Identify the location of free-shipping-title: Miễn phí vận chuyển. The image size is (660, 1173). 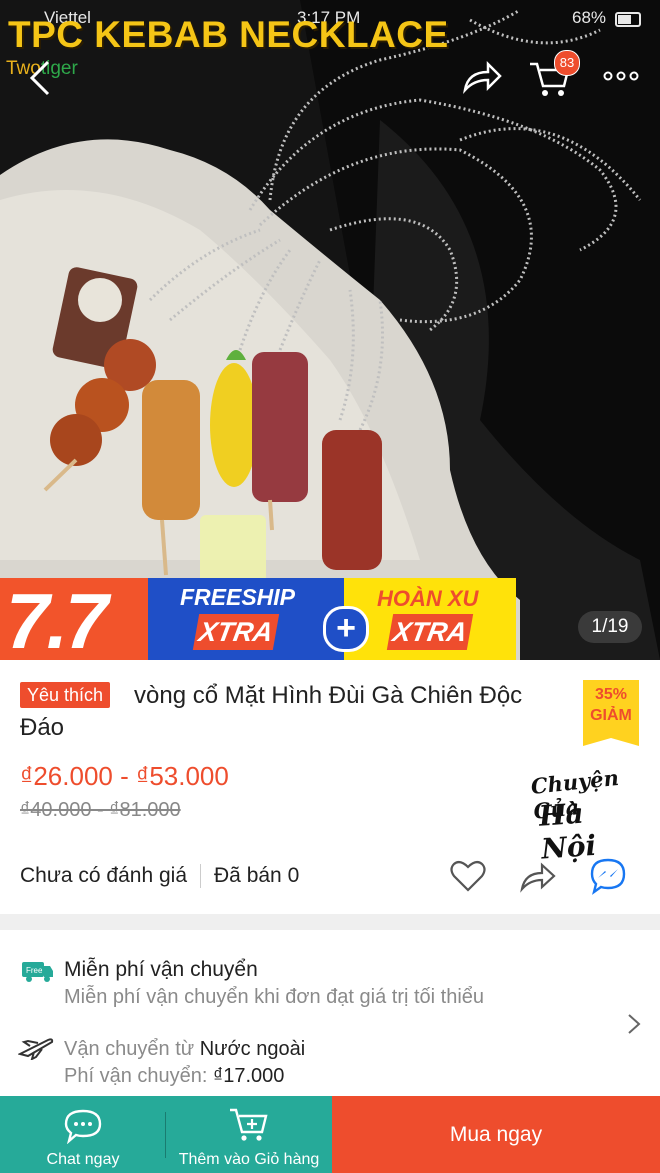
(161, 969).